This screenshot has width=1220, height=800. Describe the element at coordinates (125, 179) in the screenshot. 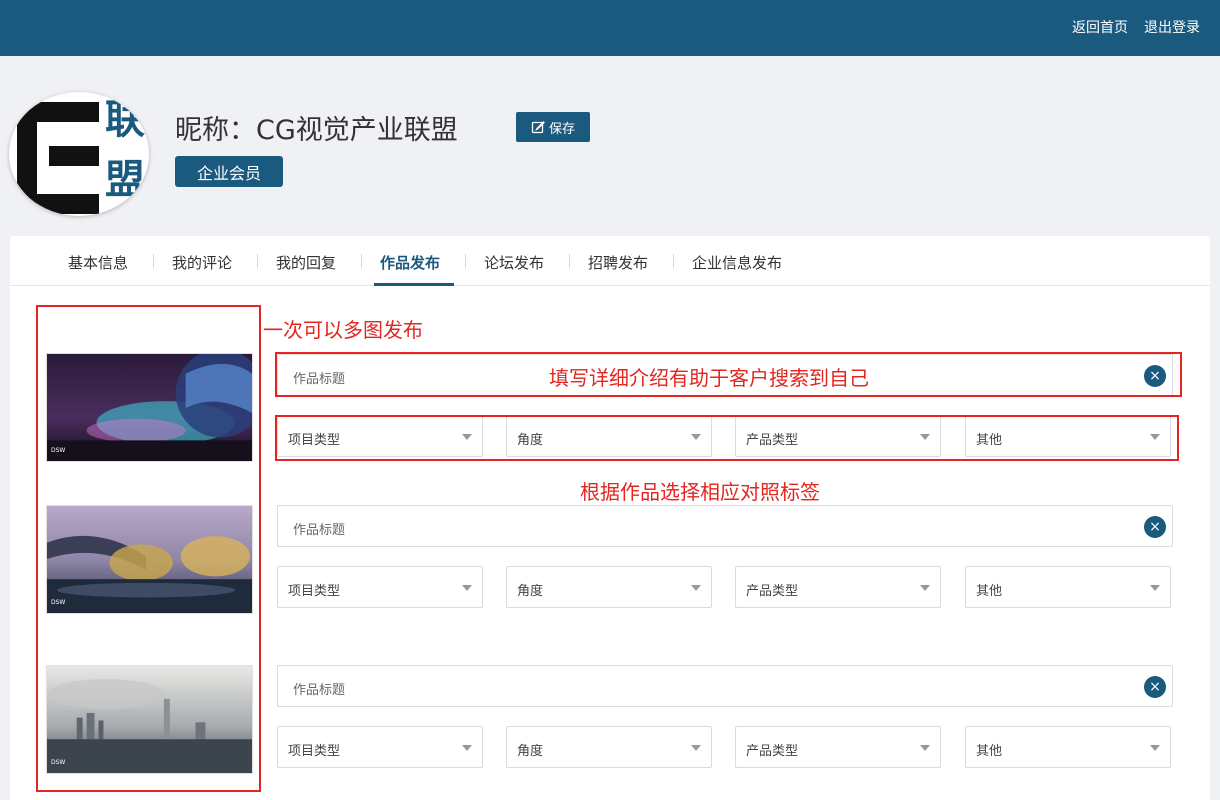

I see `avatar-char-2: 盟` at that location.